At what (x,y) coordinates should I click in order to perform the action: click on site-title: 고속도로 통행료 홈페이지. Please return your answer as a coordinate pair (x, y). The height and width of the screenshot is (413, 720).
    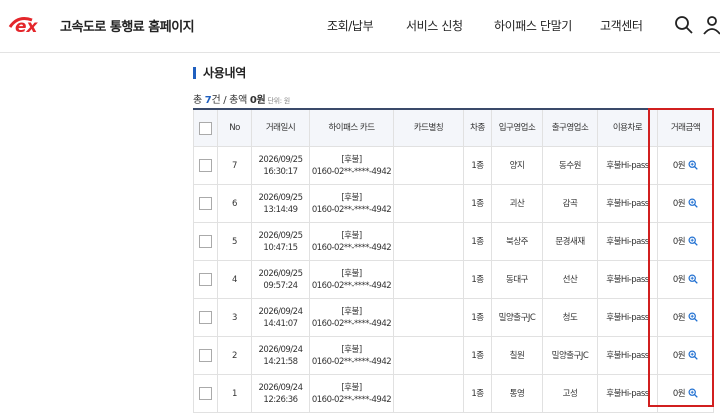
    Looking at the image, I should click on (127, 27).